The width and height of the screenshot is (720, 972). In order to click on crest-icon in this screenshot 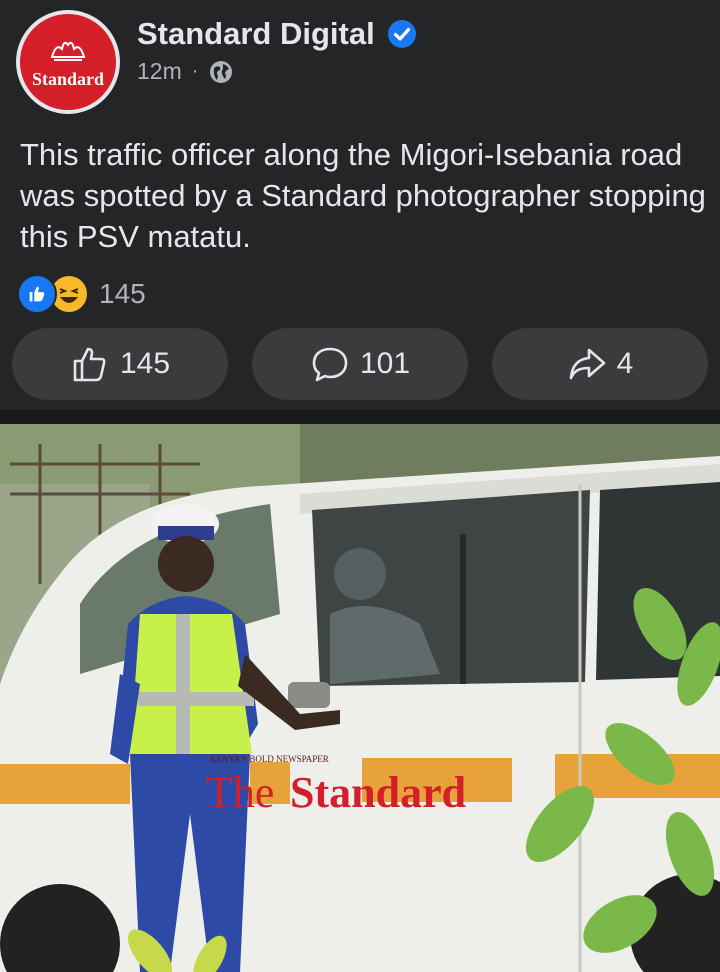, I will do `click(68, 51)`.